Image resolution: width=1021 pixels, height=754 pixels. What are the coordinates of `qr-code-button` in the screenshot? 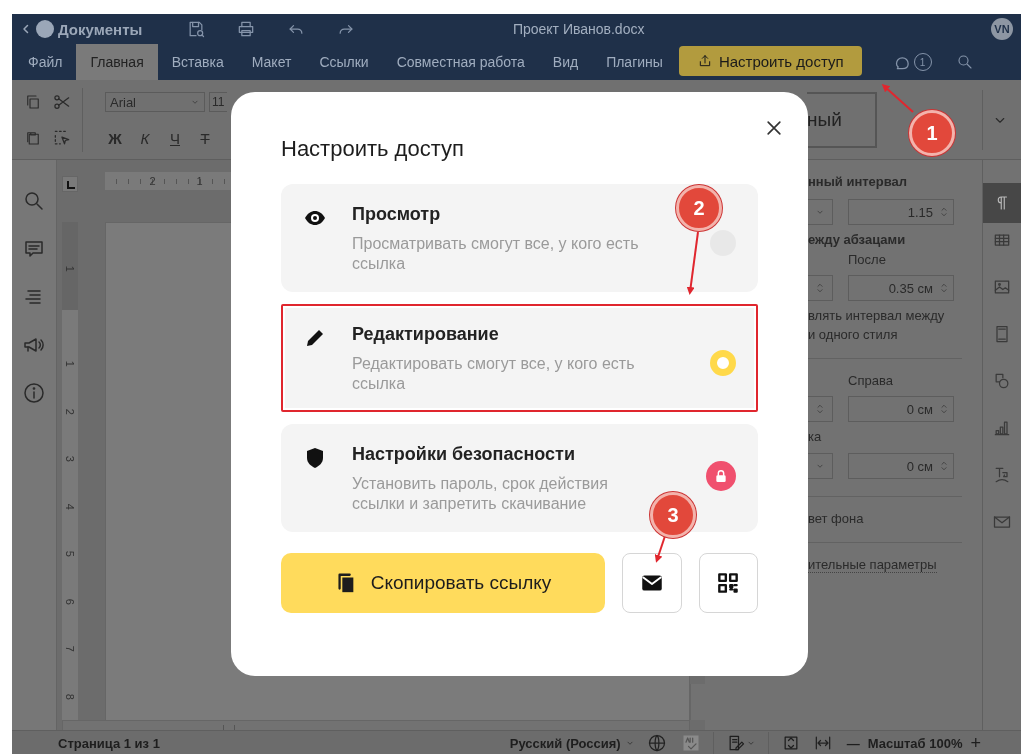 It's located at (728, 583).